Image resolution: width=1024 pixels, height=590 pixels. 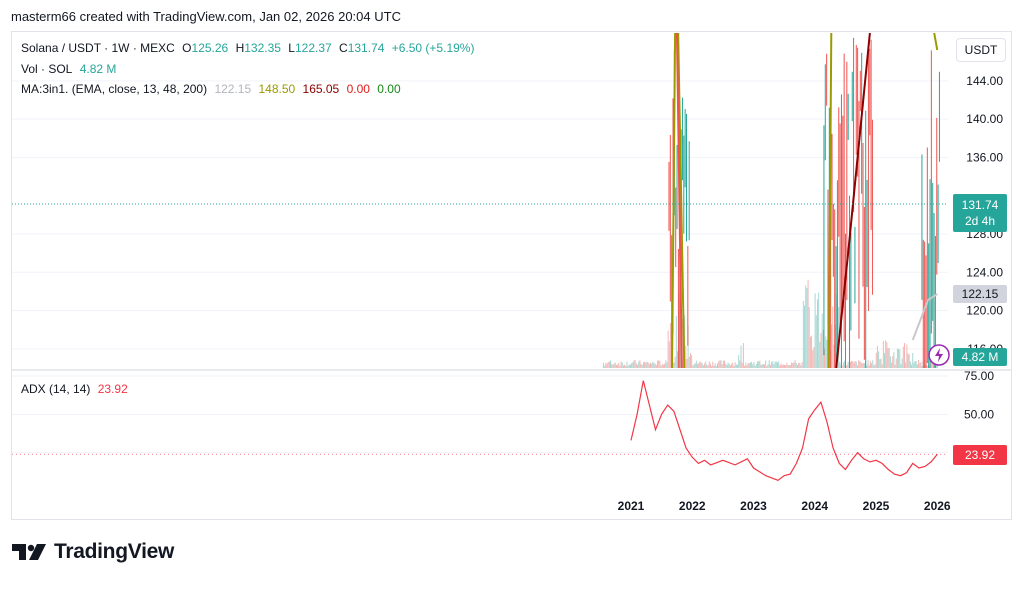 What do you see at coordinates (277, 89) in the screenshot?
I see `legend-ma-ema48: 148.50` at bounding box center [277, 89].